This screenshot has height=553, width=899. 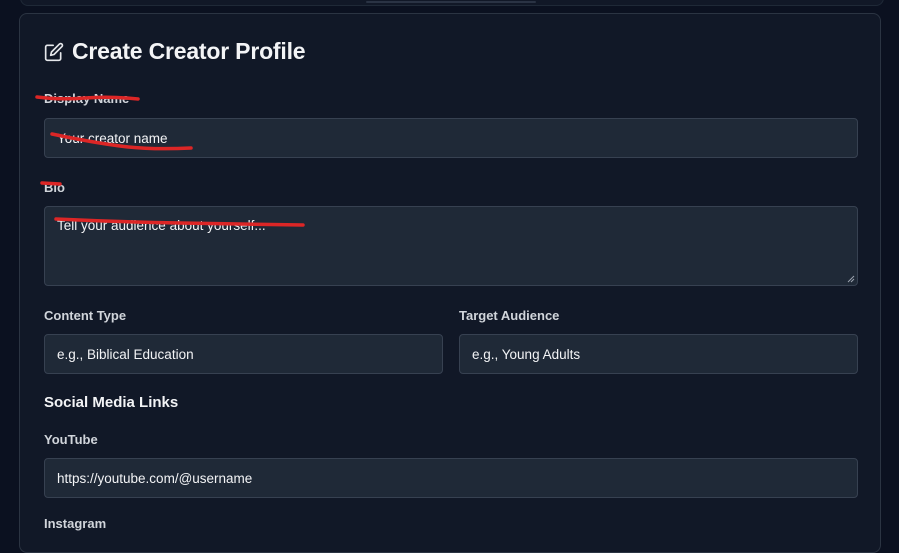 I want to click on social-links-heading: Social Media Links, so click(x=111, y=402).